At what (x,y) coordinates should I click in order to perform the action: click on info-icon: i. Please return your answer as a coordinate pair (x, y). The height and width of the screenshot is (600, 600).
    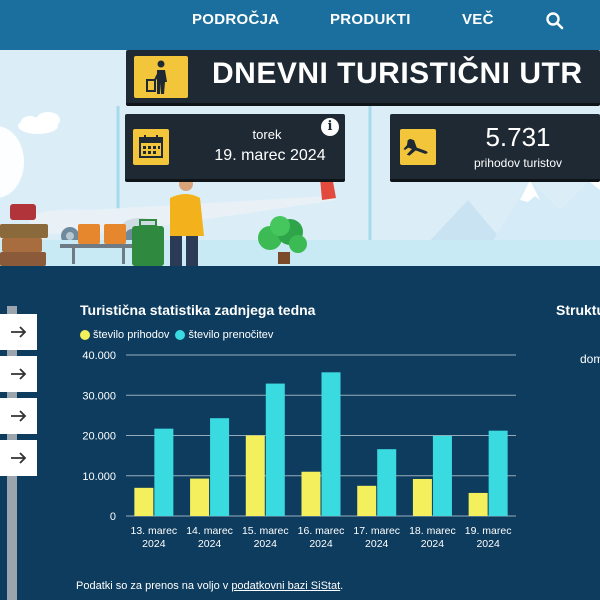
    Looking at the image, I should click on (330, 127).